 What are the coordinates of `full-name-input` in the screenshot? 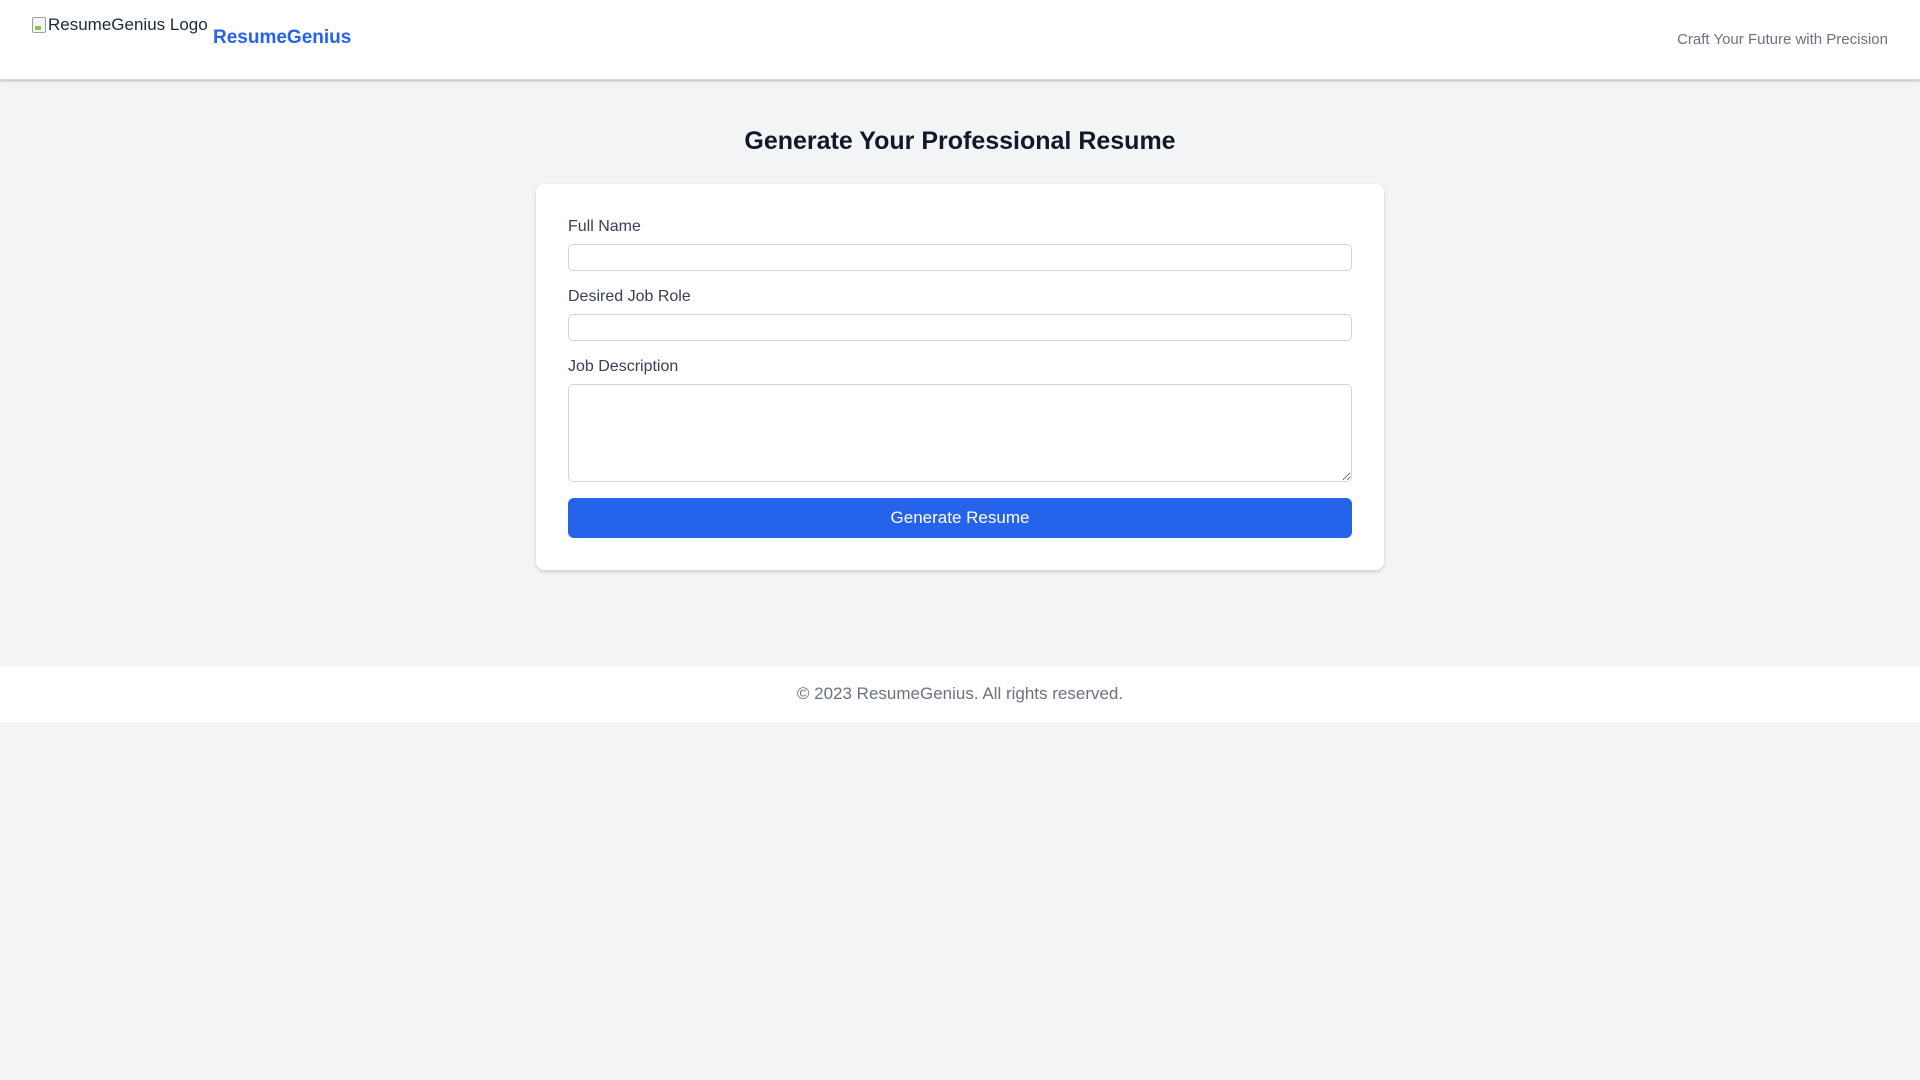 It's located at (960, 257).